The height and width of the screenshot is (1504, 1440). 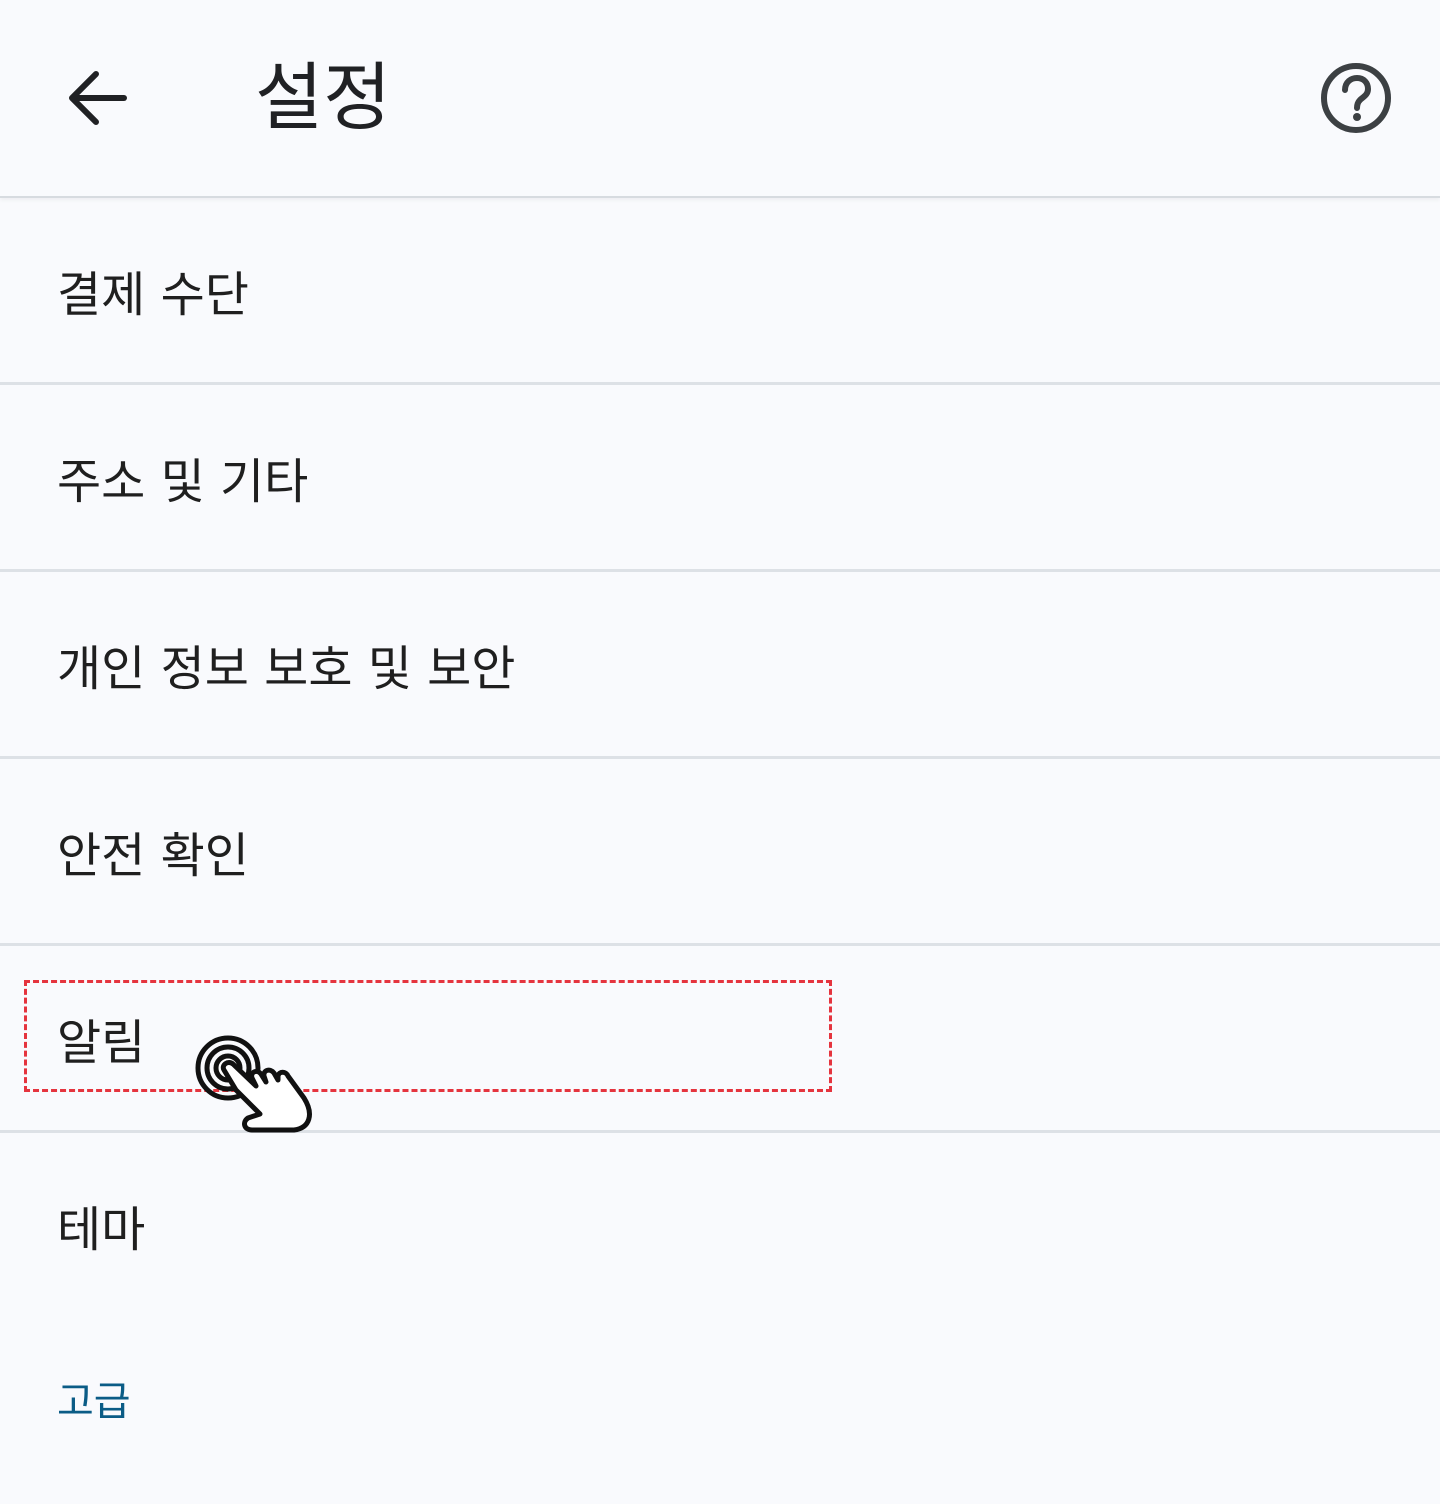 I want to click on help-button, so click(x=1356, y=98).